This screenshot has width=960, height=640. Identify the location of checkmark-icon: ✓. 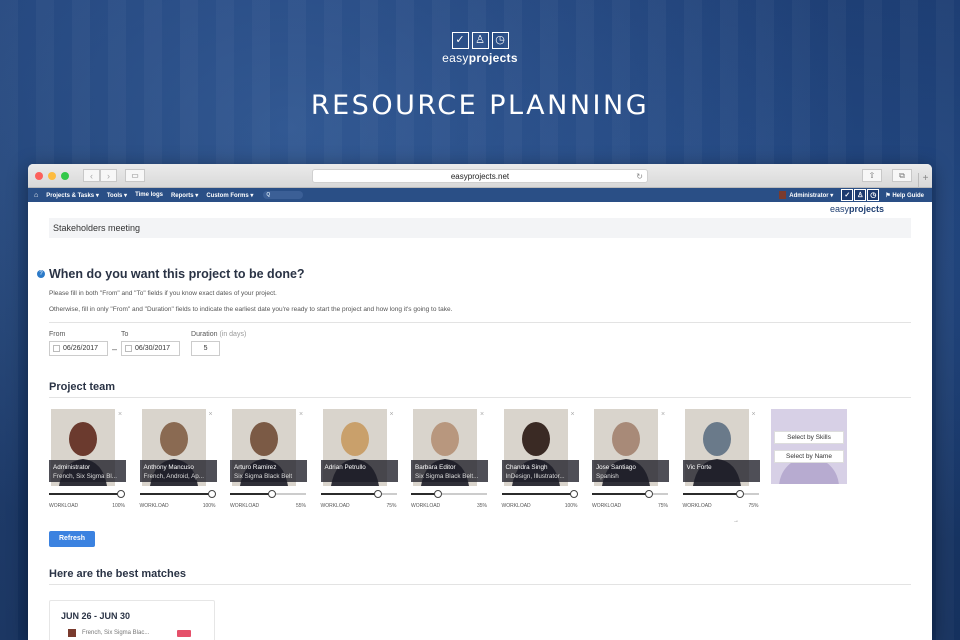
(460, 40).